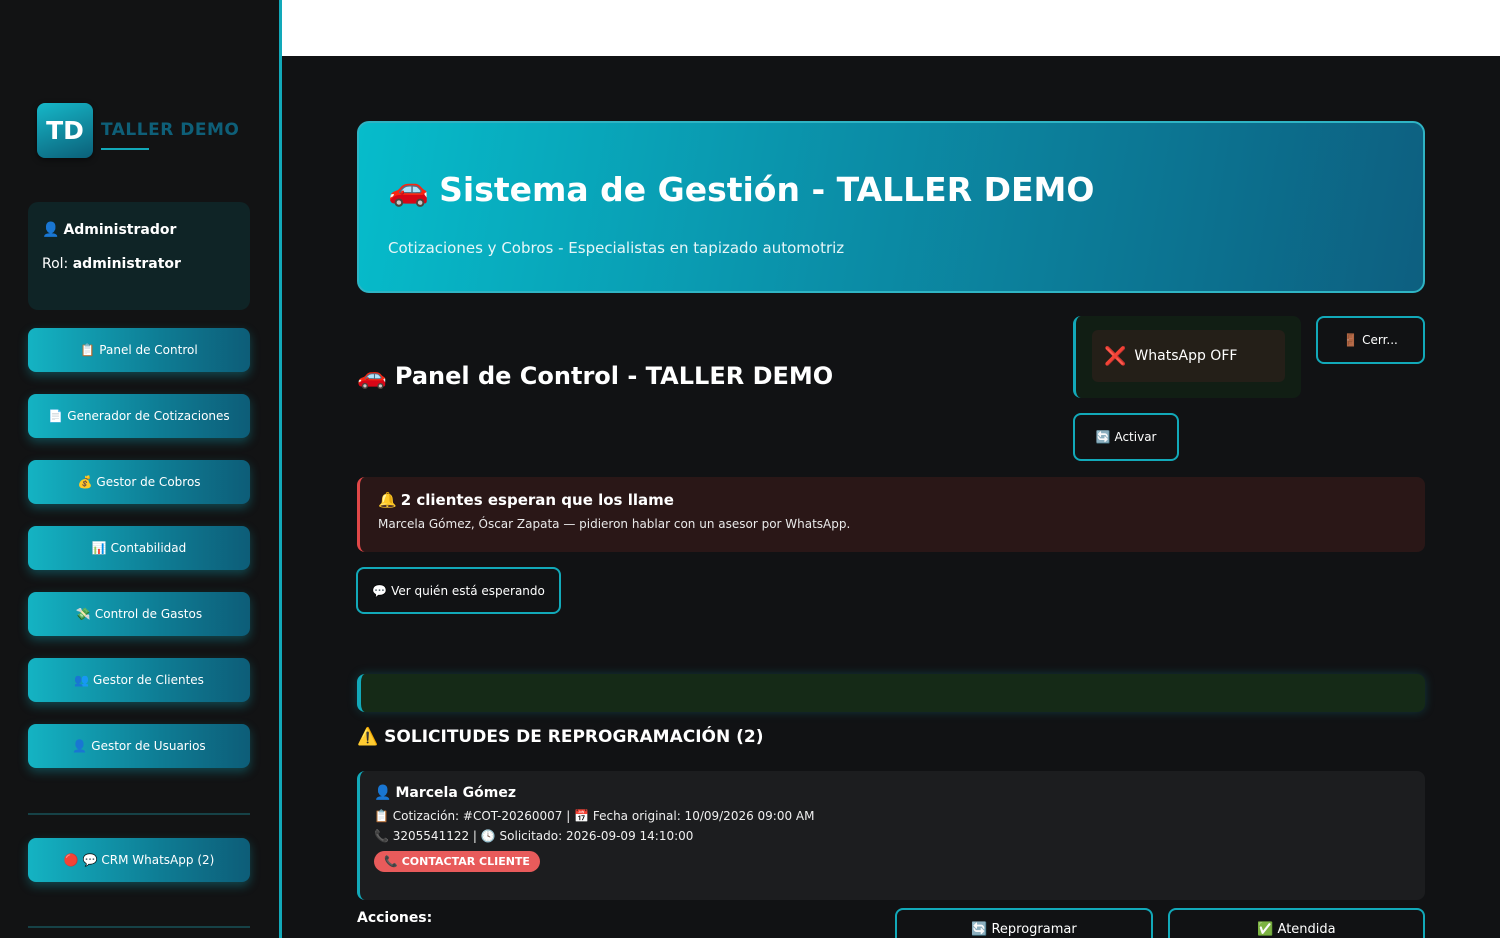  I want to click on speech-bubble-icon: 💬, so click(380, 590).